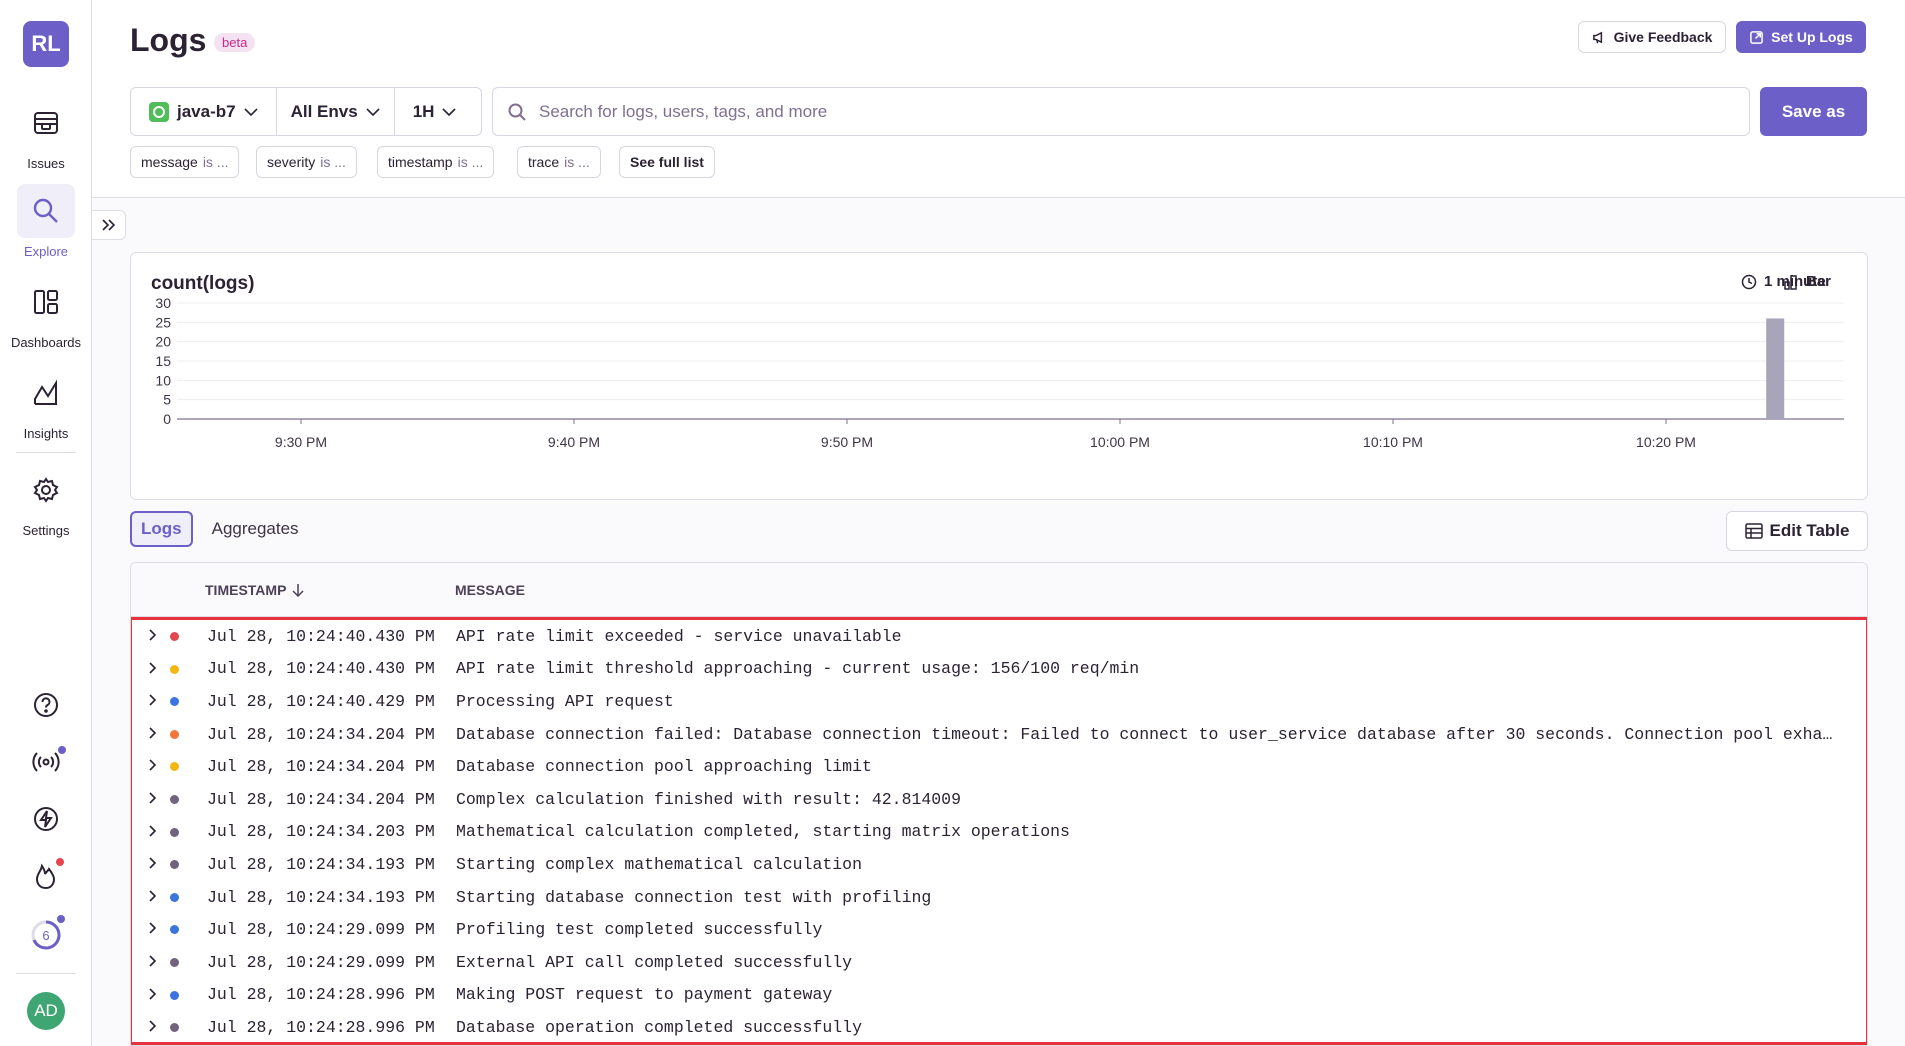 The width and height of the screenshot is (1905, 1046). I want to click on page-filters: java-b7 All Envs 1H, so click(306, 111).